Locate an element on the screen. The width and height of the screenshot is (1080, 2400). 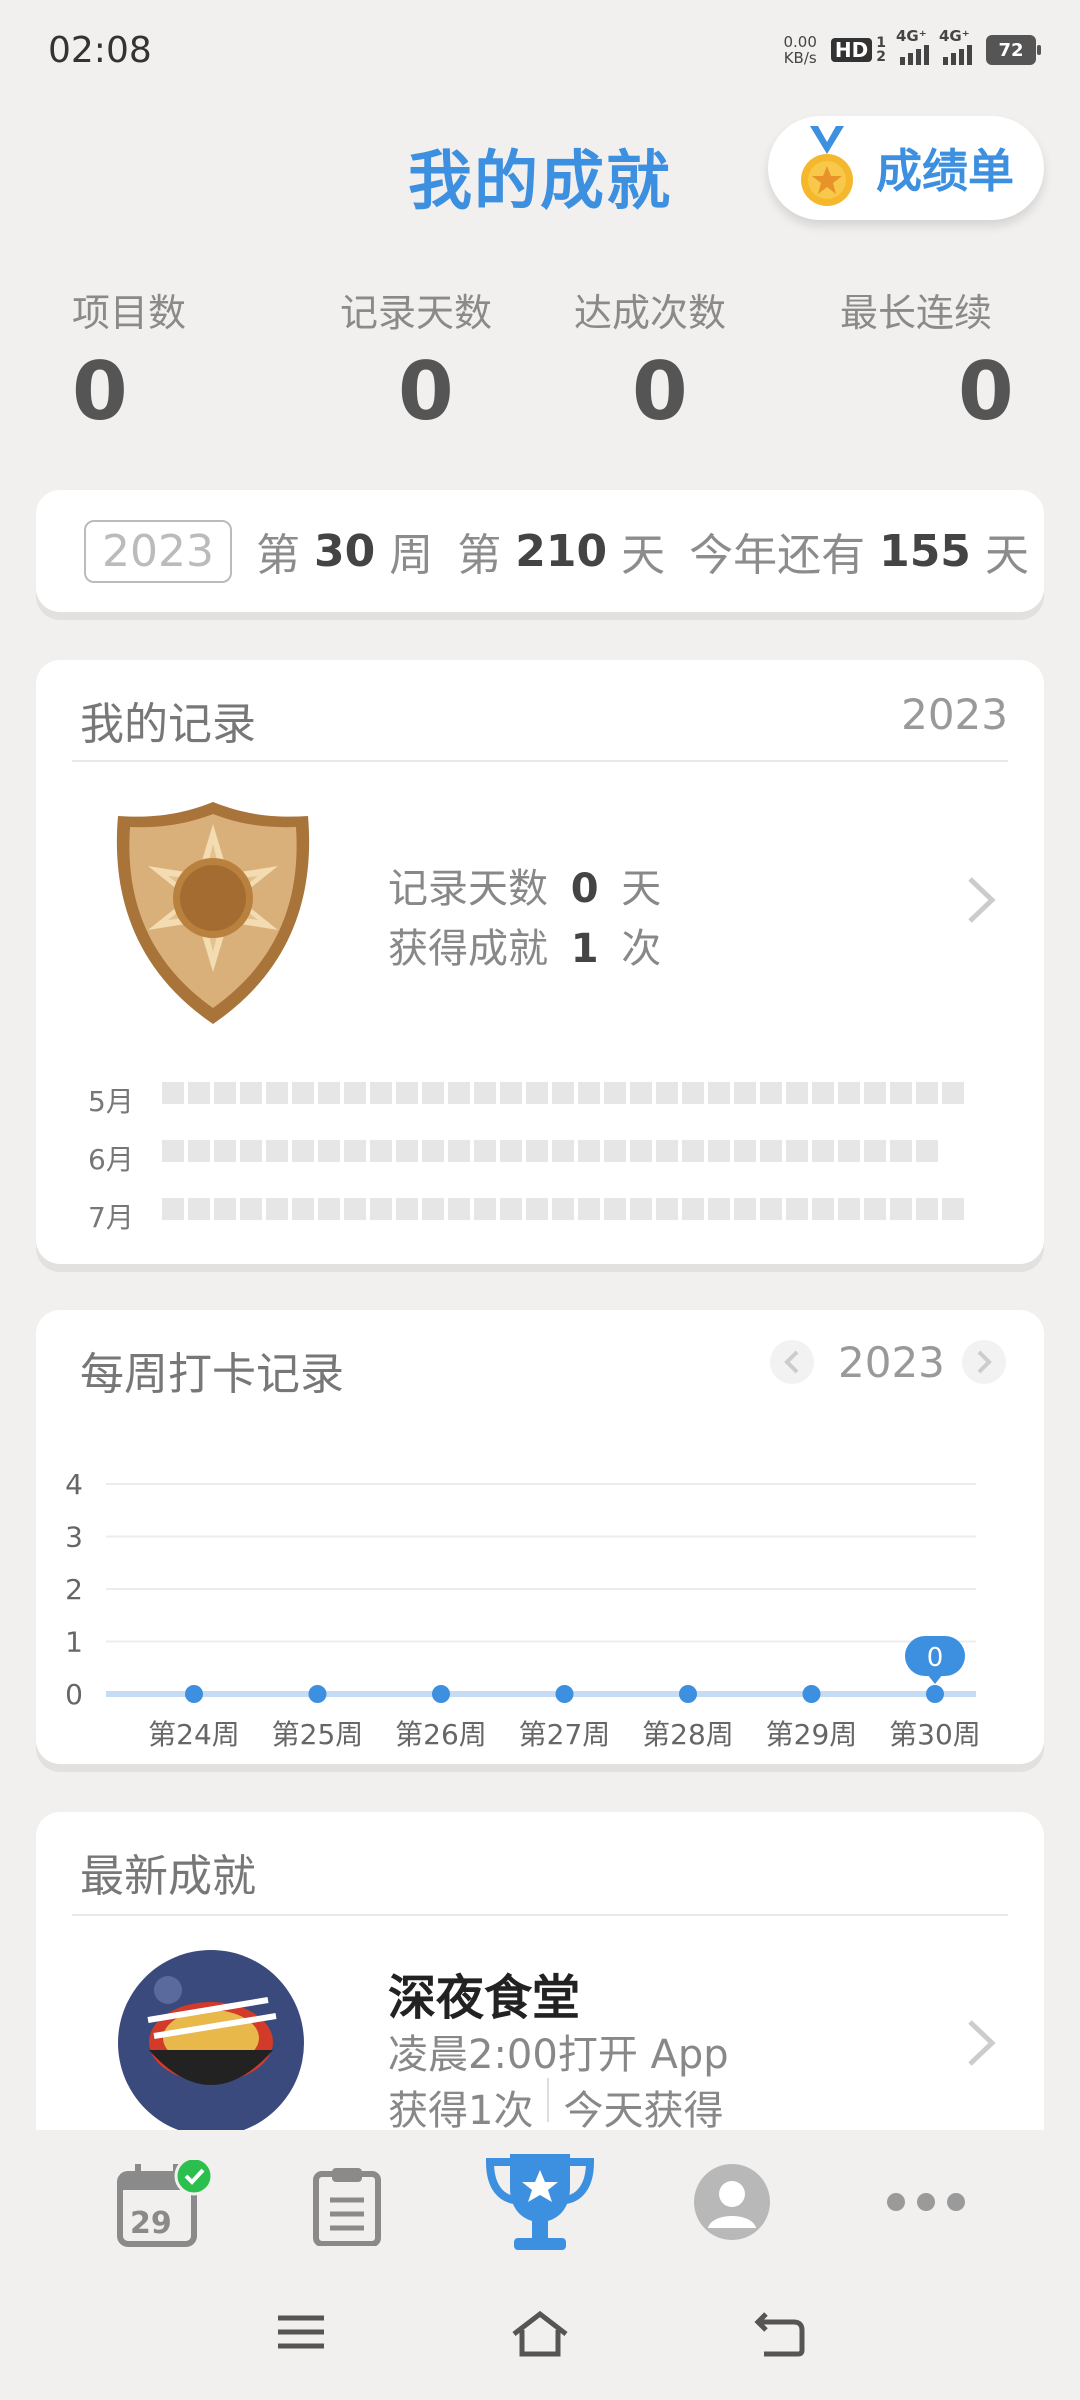
month-label-may: 5月 is located at coordinates (111, 1101).